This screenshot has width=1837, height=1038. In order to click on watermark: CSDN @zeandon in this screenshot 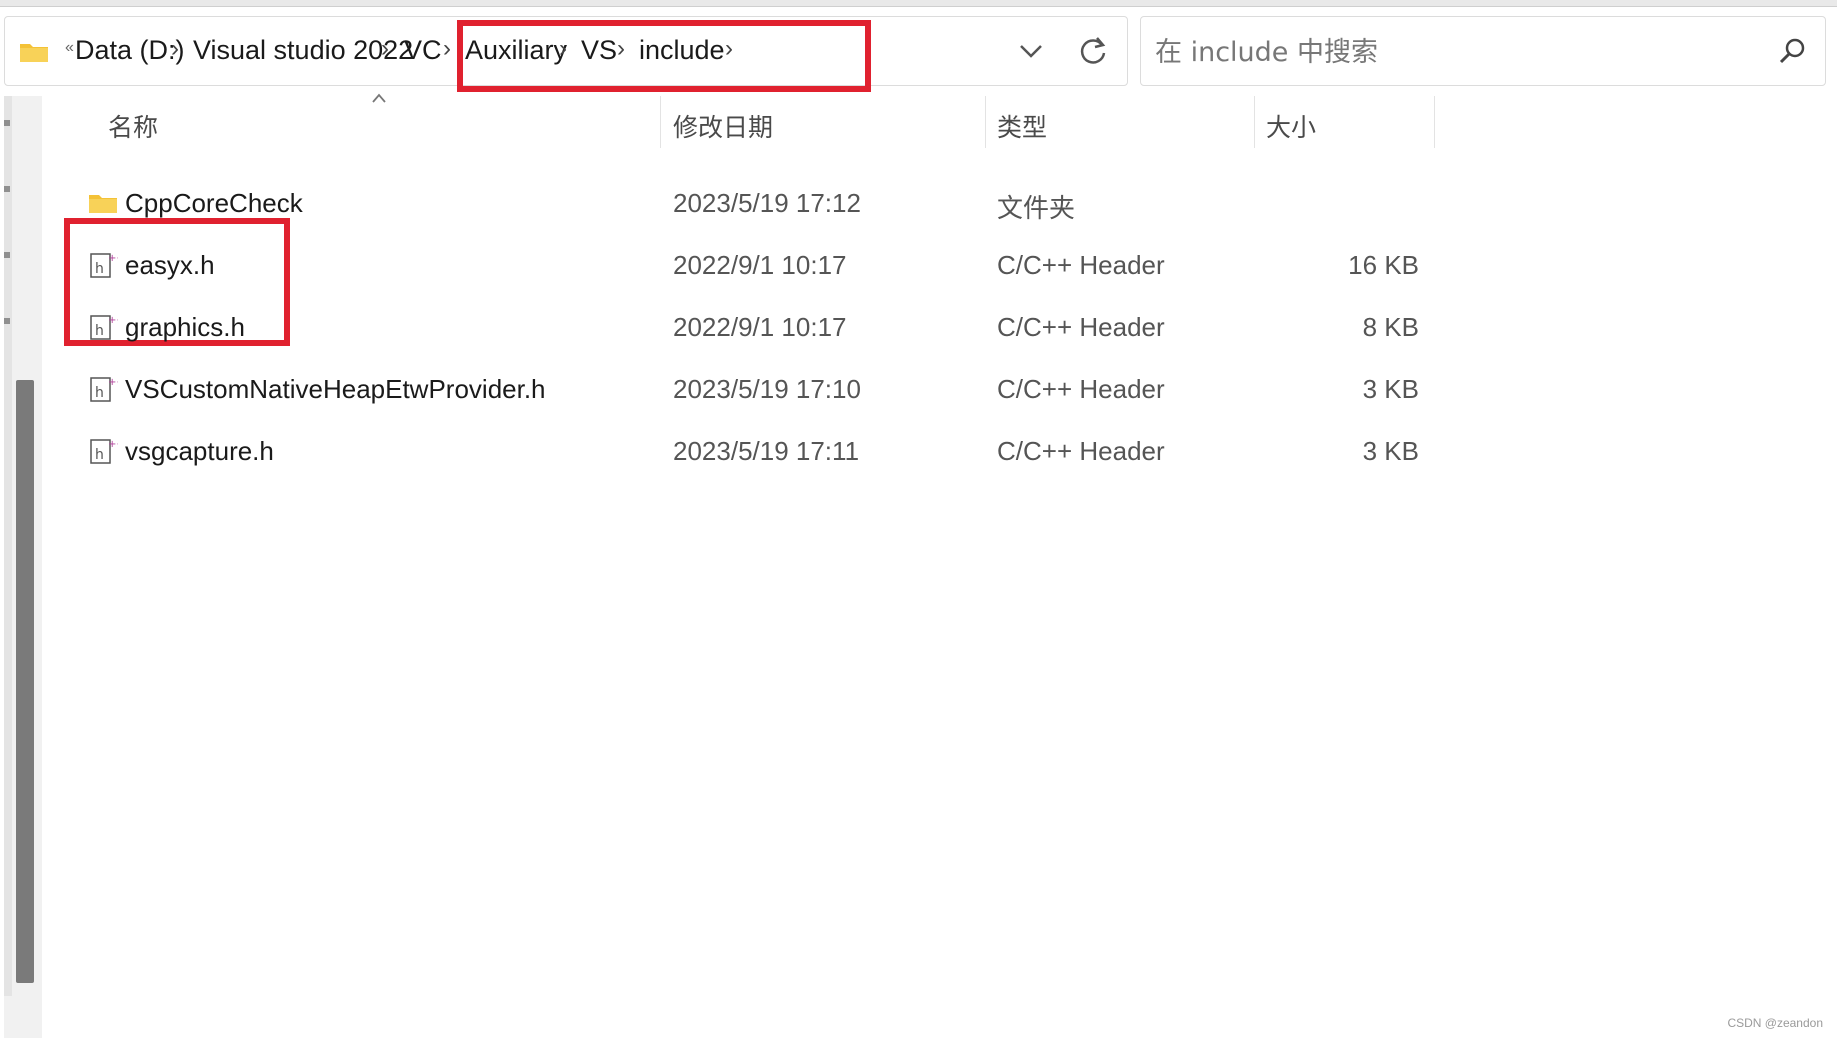, I will do `click(1775, 1023)`.